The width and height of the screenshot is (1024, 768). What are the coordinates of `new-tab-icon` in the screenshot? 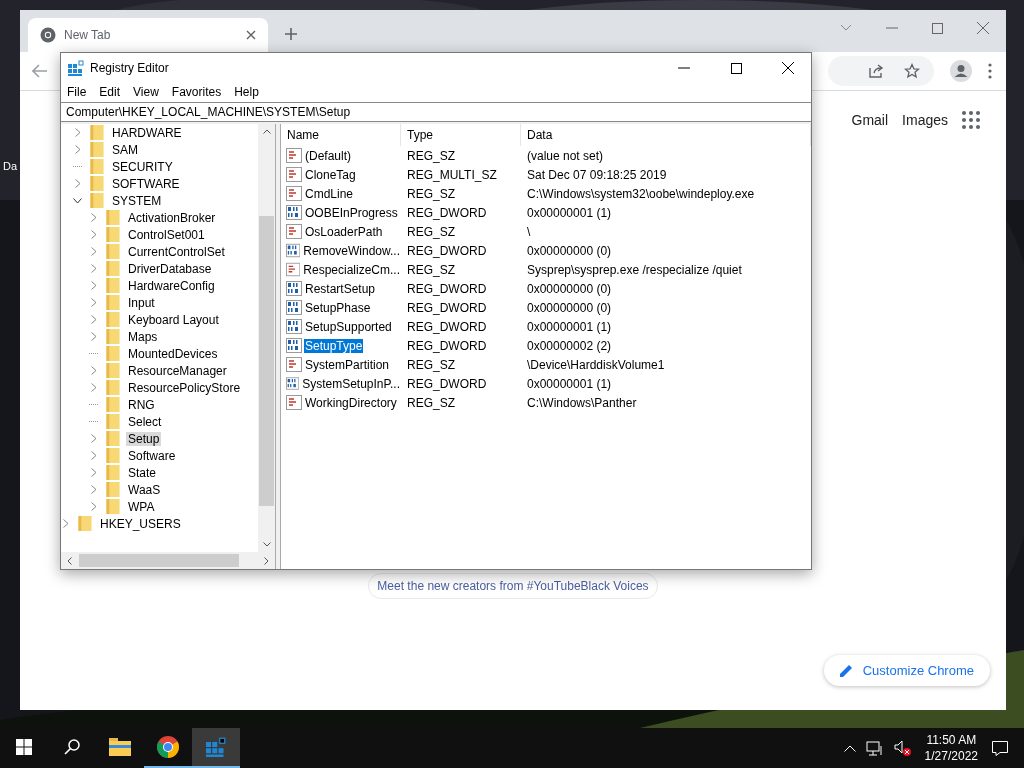 It's located at (291, 34).